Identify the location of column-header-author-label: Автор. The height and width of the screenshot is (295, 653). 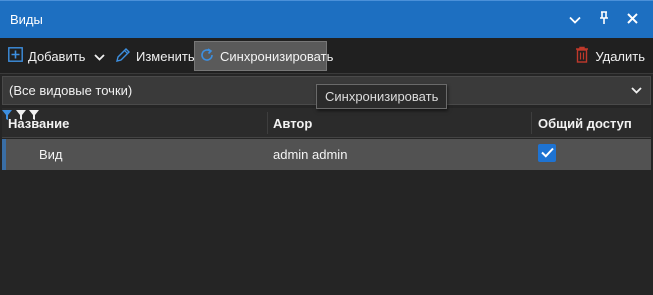
(293, 123).